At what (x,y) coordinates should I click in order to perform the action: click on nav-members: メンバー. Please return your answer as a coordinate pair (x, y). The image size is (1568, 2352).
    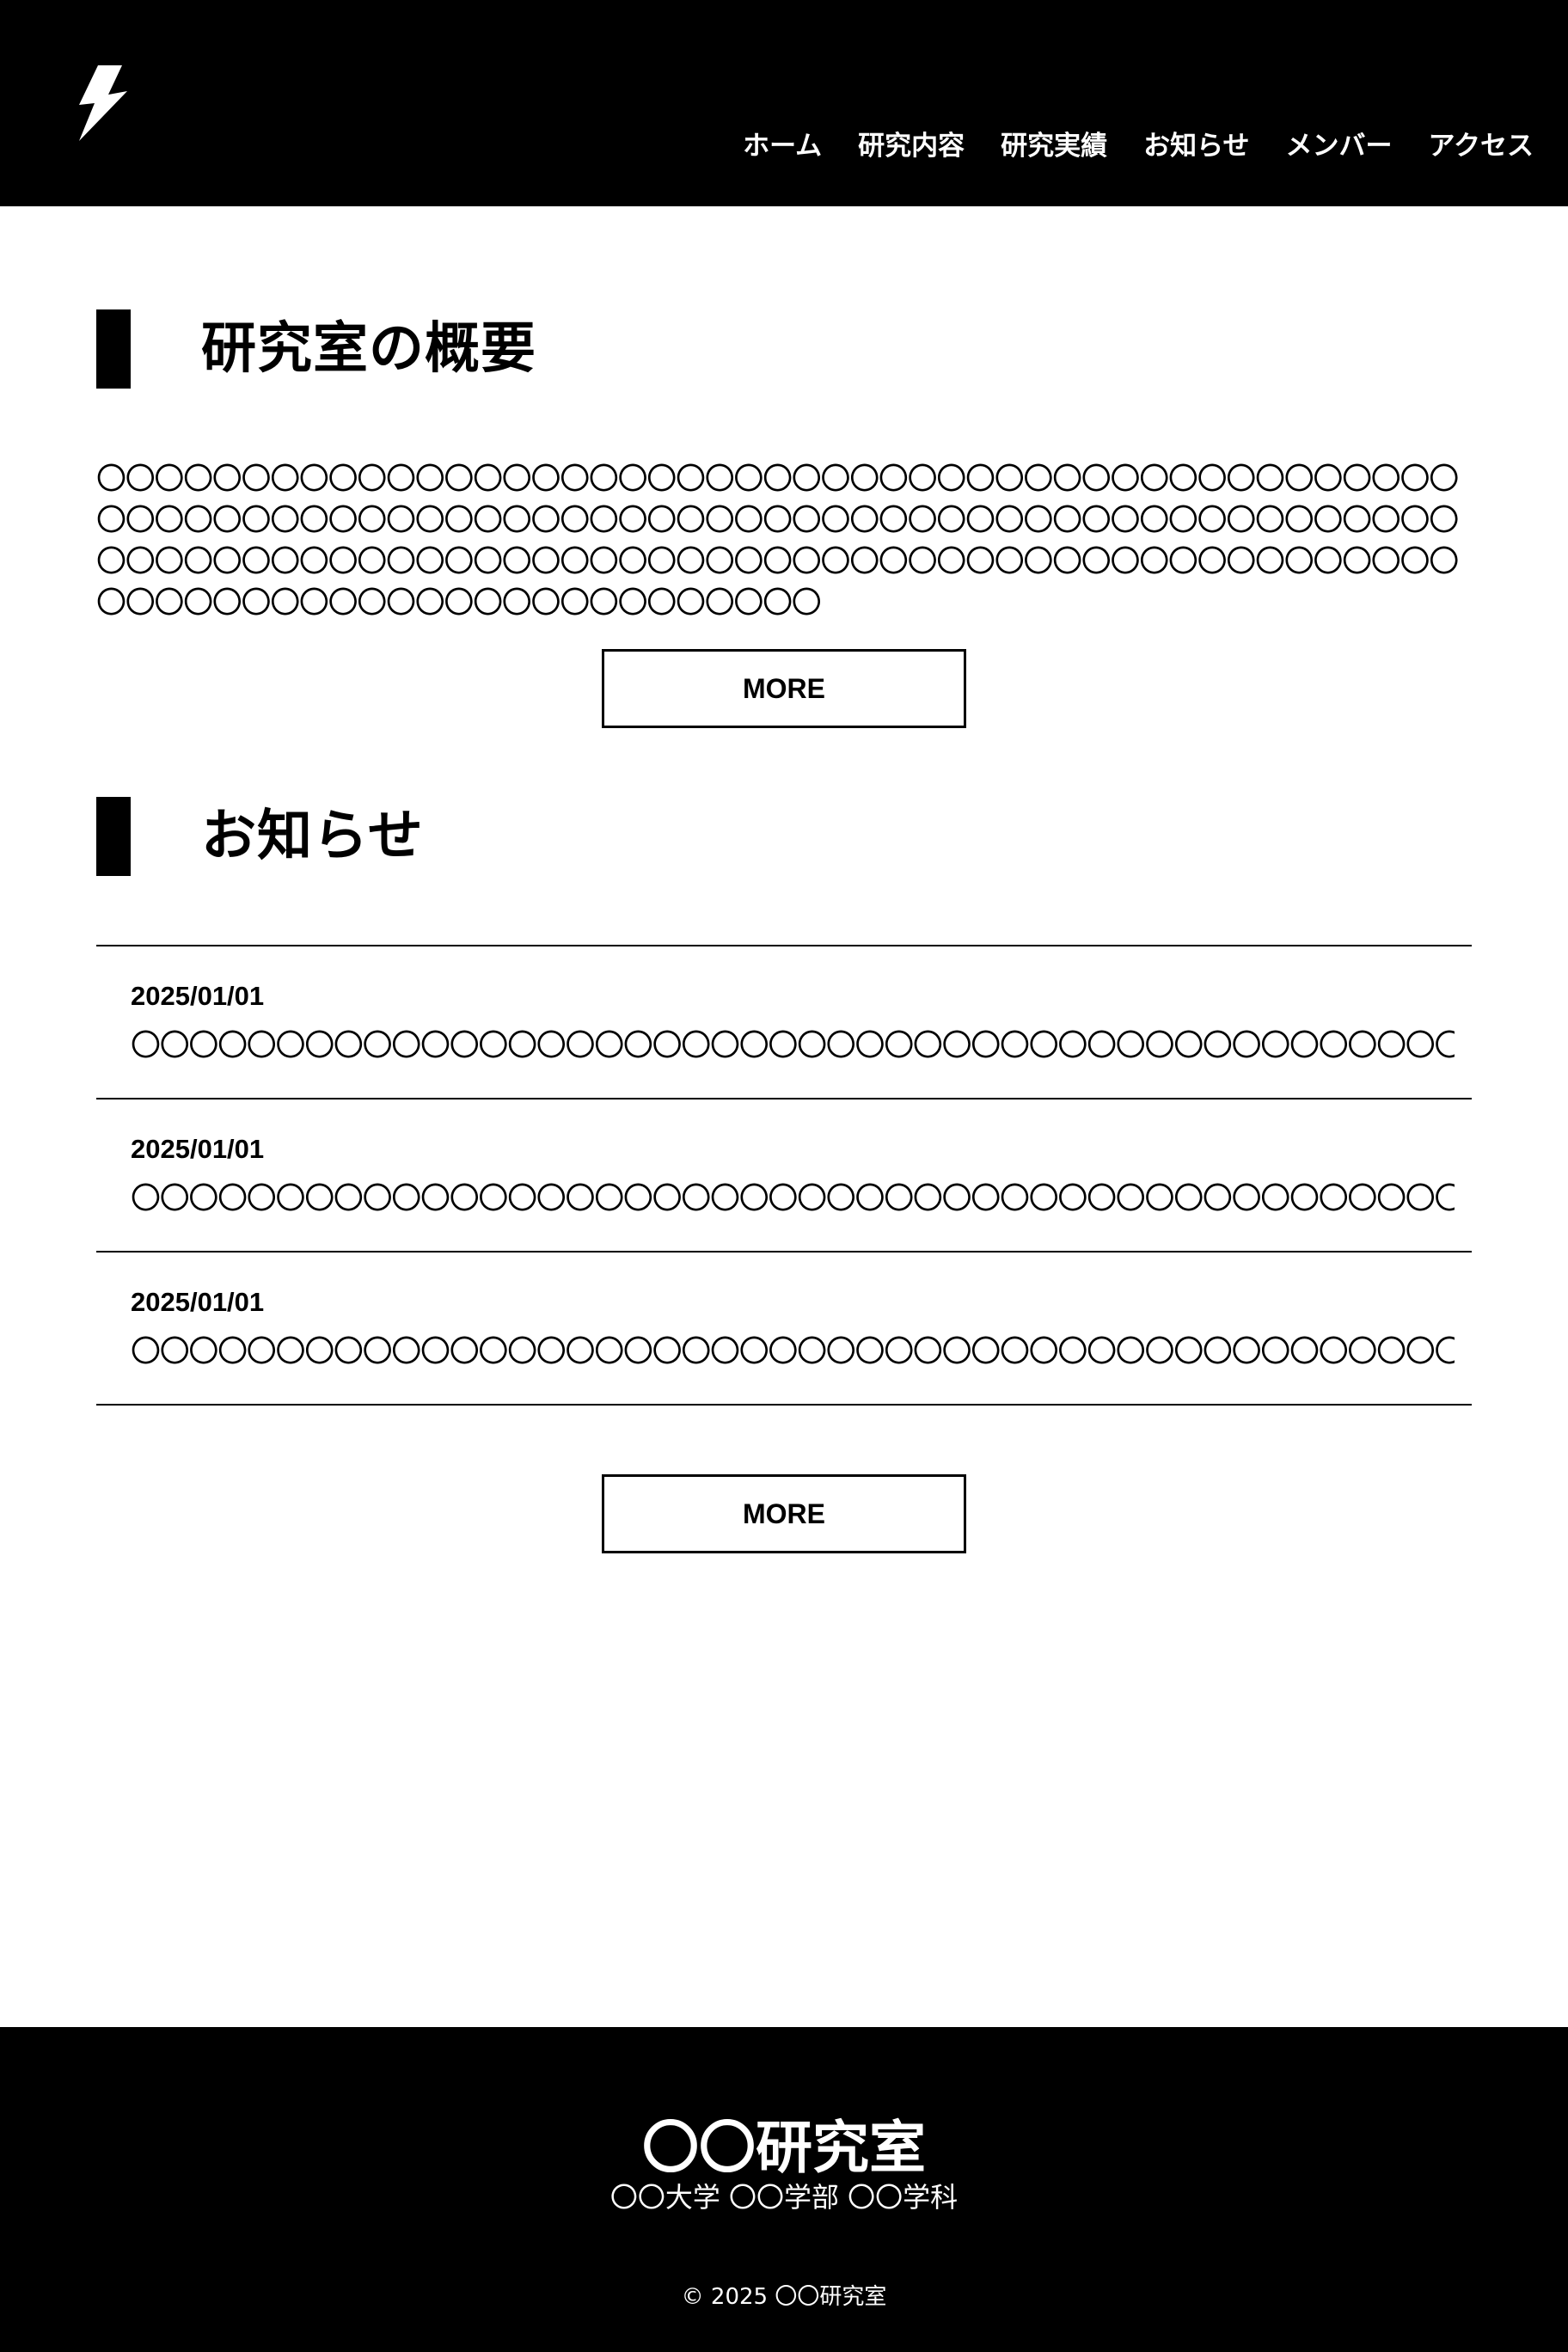
    Looking at the image, I should click on (1339, 146).